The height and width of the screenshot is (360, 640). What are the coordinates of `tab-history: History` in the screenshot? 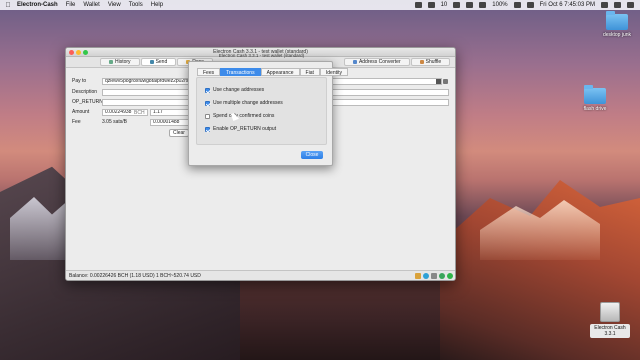 It's located at (120, 62).